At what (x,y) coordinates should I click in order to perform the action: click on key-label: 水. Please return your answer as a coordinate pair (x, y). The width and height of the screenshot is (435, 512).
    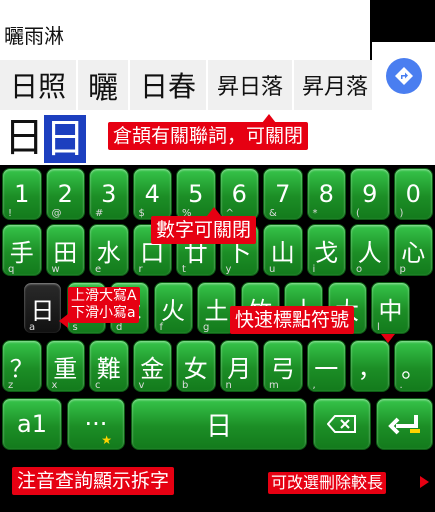
    Looking at the image, I should click on (108, 252).